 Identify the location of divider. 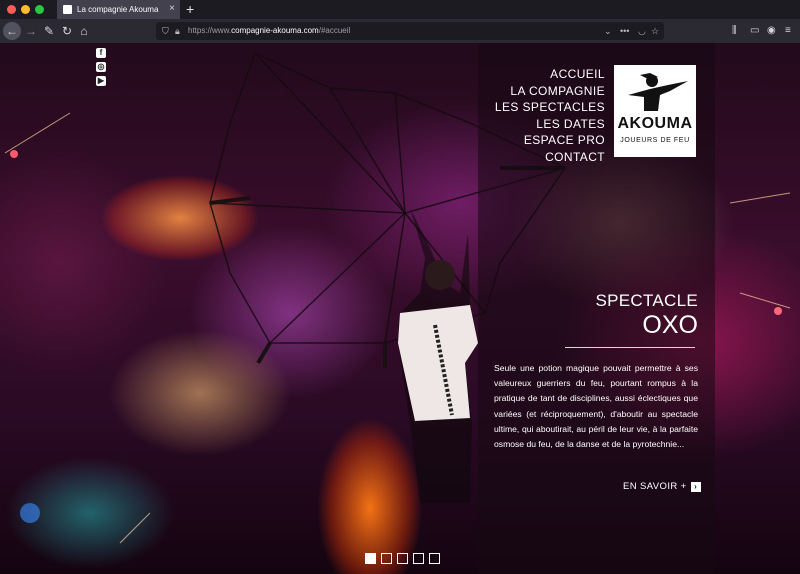
(630, 347).